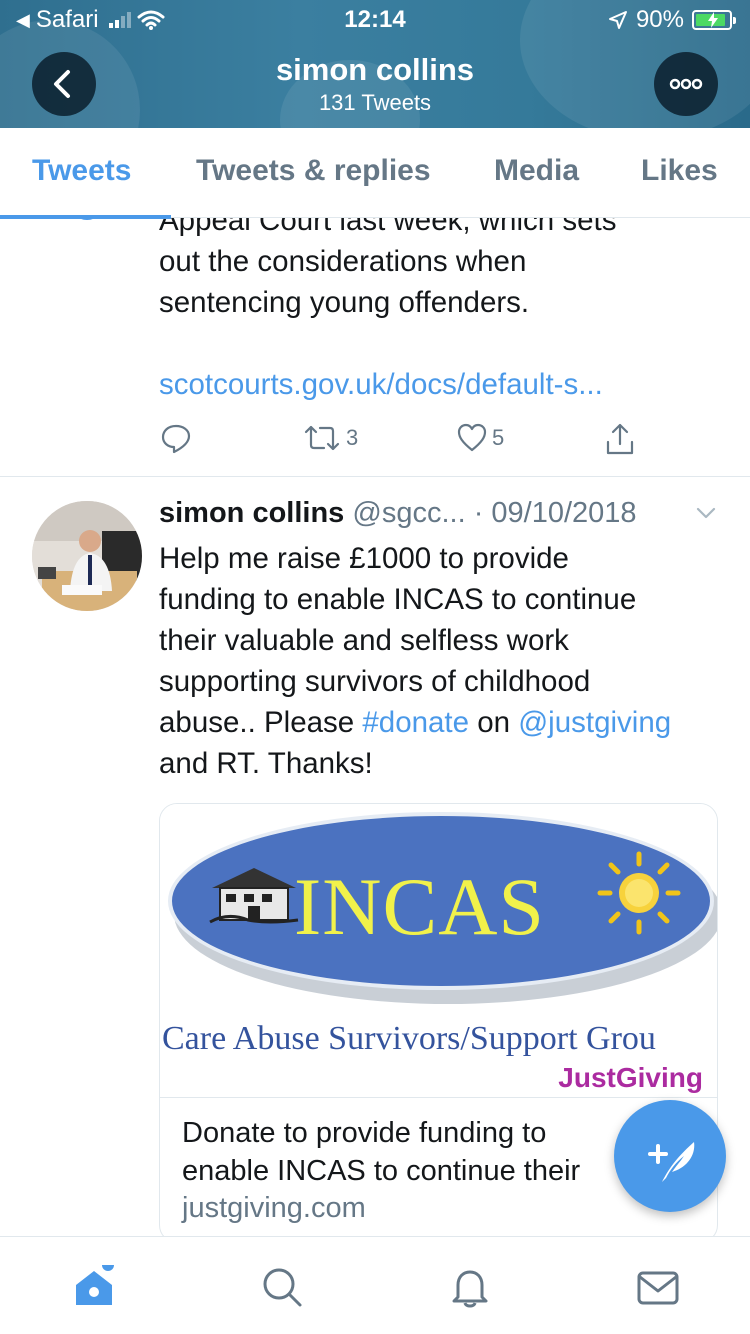  I want to click on chevron-down-icon, so click(706, 513).